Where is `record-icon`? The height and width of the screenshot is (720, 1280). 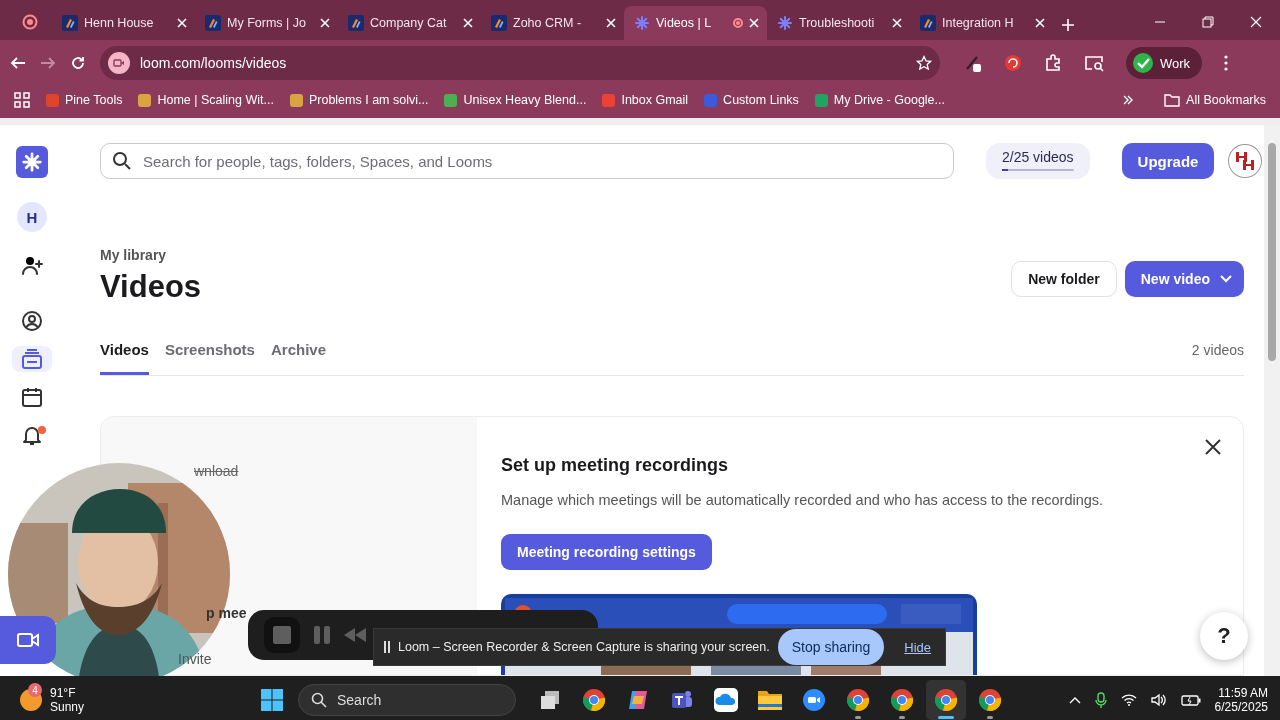
record-icon is located at coordinates (30, 22).